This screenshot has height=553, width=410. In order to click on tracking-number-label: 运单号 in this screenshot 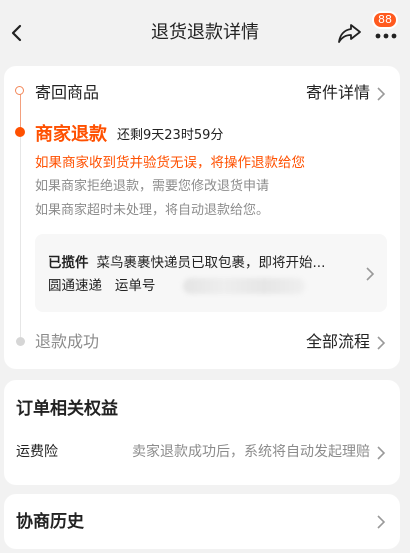, I will do `click(135, 286)`.